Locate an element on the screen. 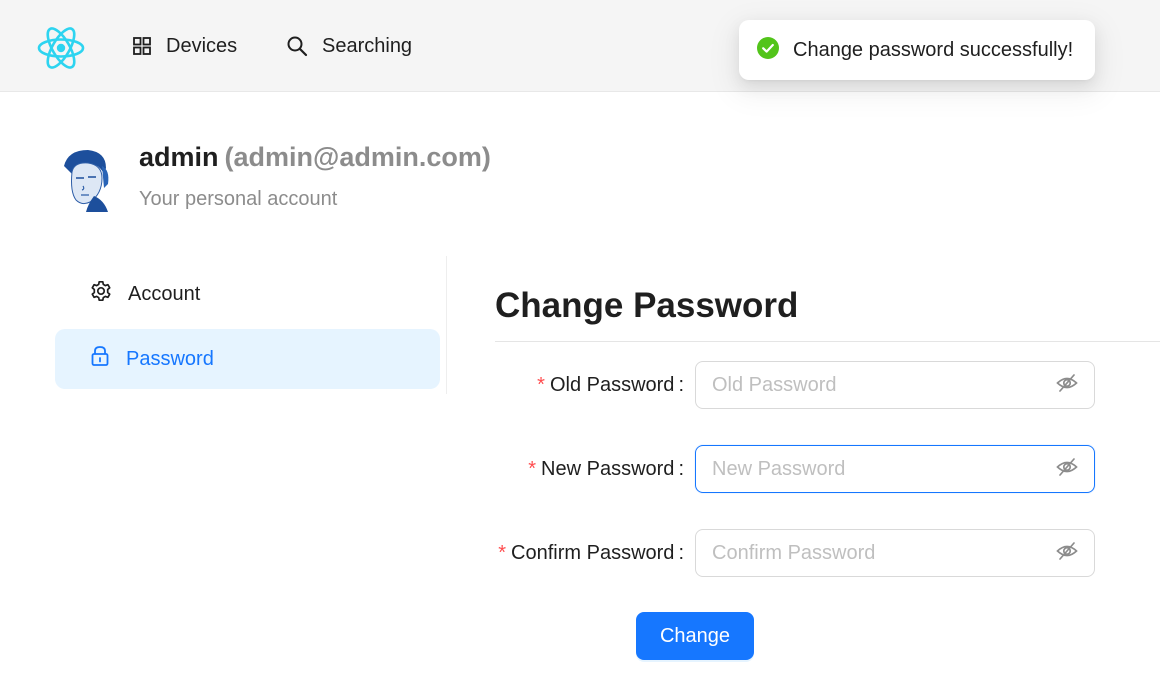 The width and height of the screenshot is (1160, 700). sidebar-divider is located at coordinates (446, 325).